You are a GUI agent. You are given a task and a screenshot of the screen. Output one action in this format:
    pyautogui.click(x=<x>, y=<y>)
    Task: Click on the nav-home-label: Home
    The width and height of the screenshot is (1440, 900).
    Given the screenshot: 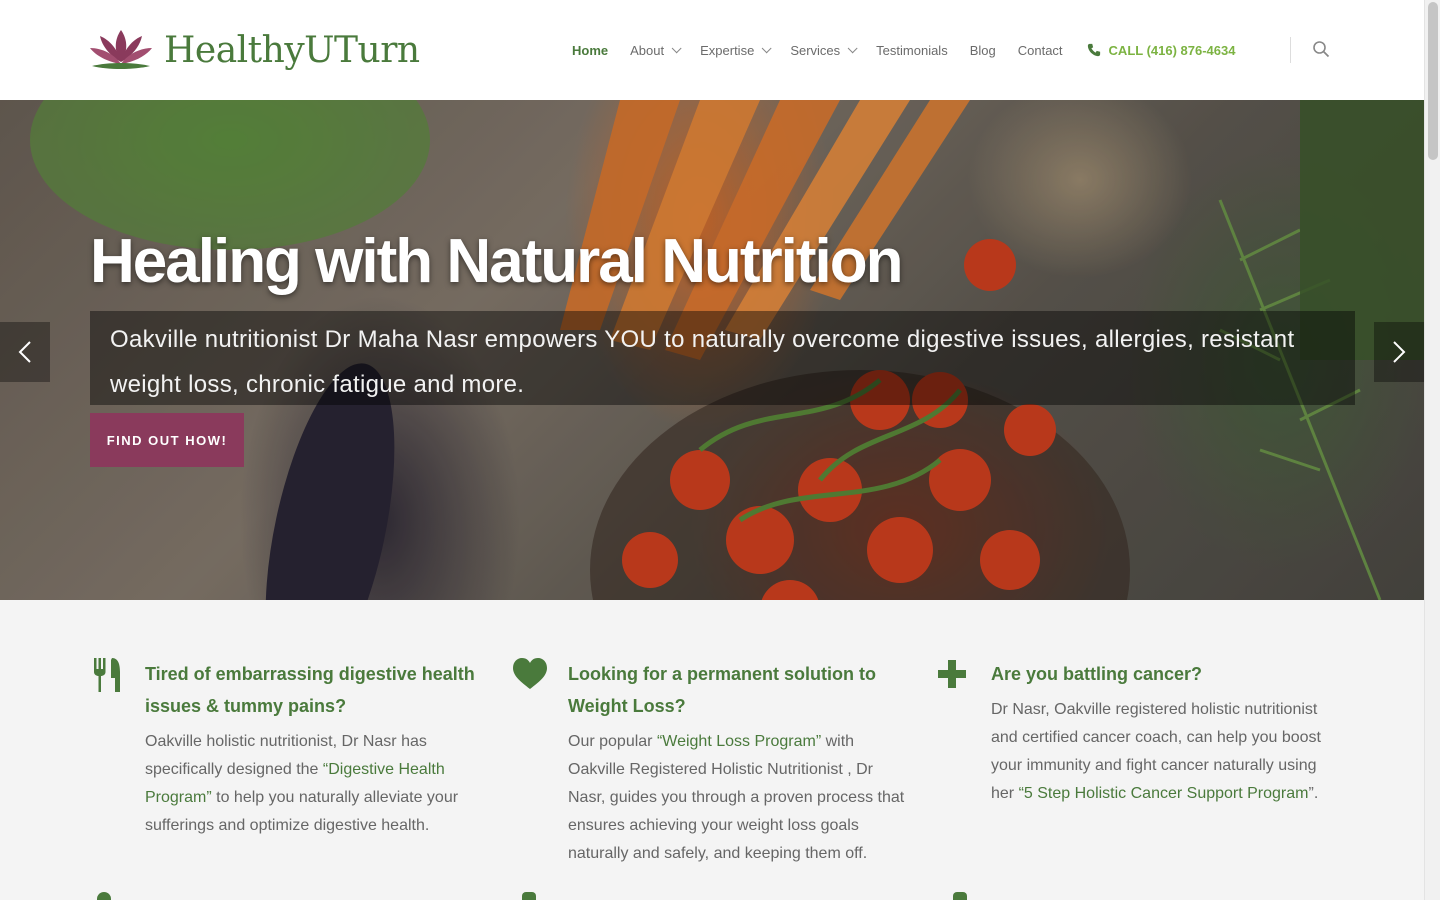 What is the action you would take?
    pyautogui.click(x=590, y=50)
    